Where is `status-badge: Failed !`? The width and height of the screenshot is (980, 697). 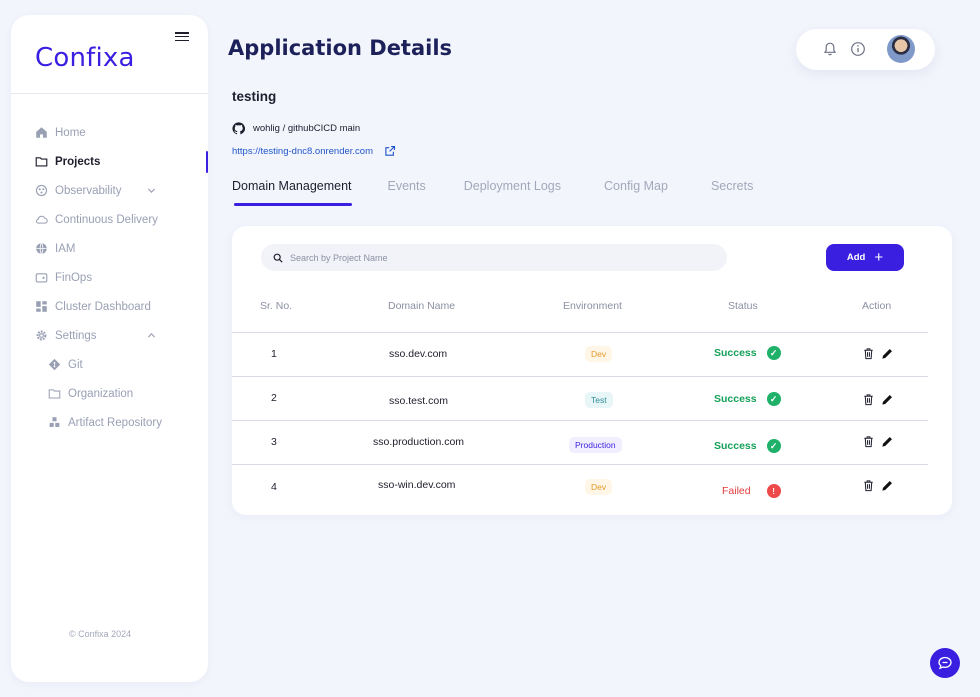
status-badge: Failed ! is located at coordinates (751, 491).